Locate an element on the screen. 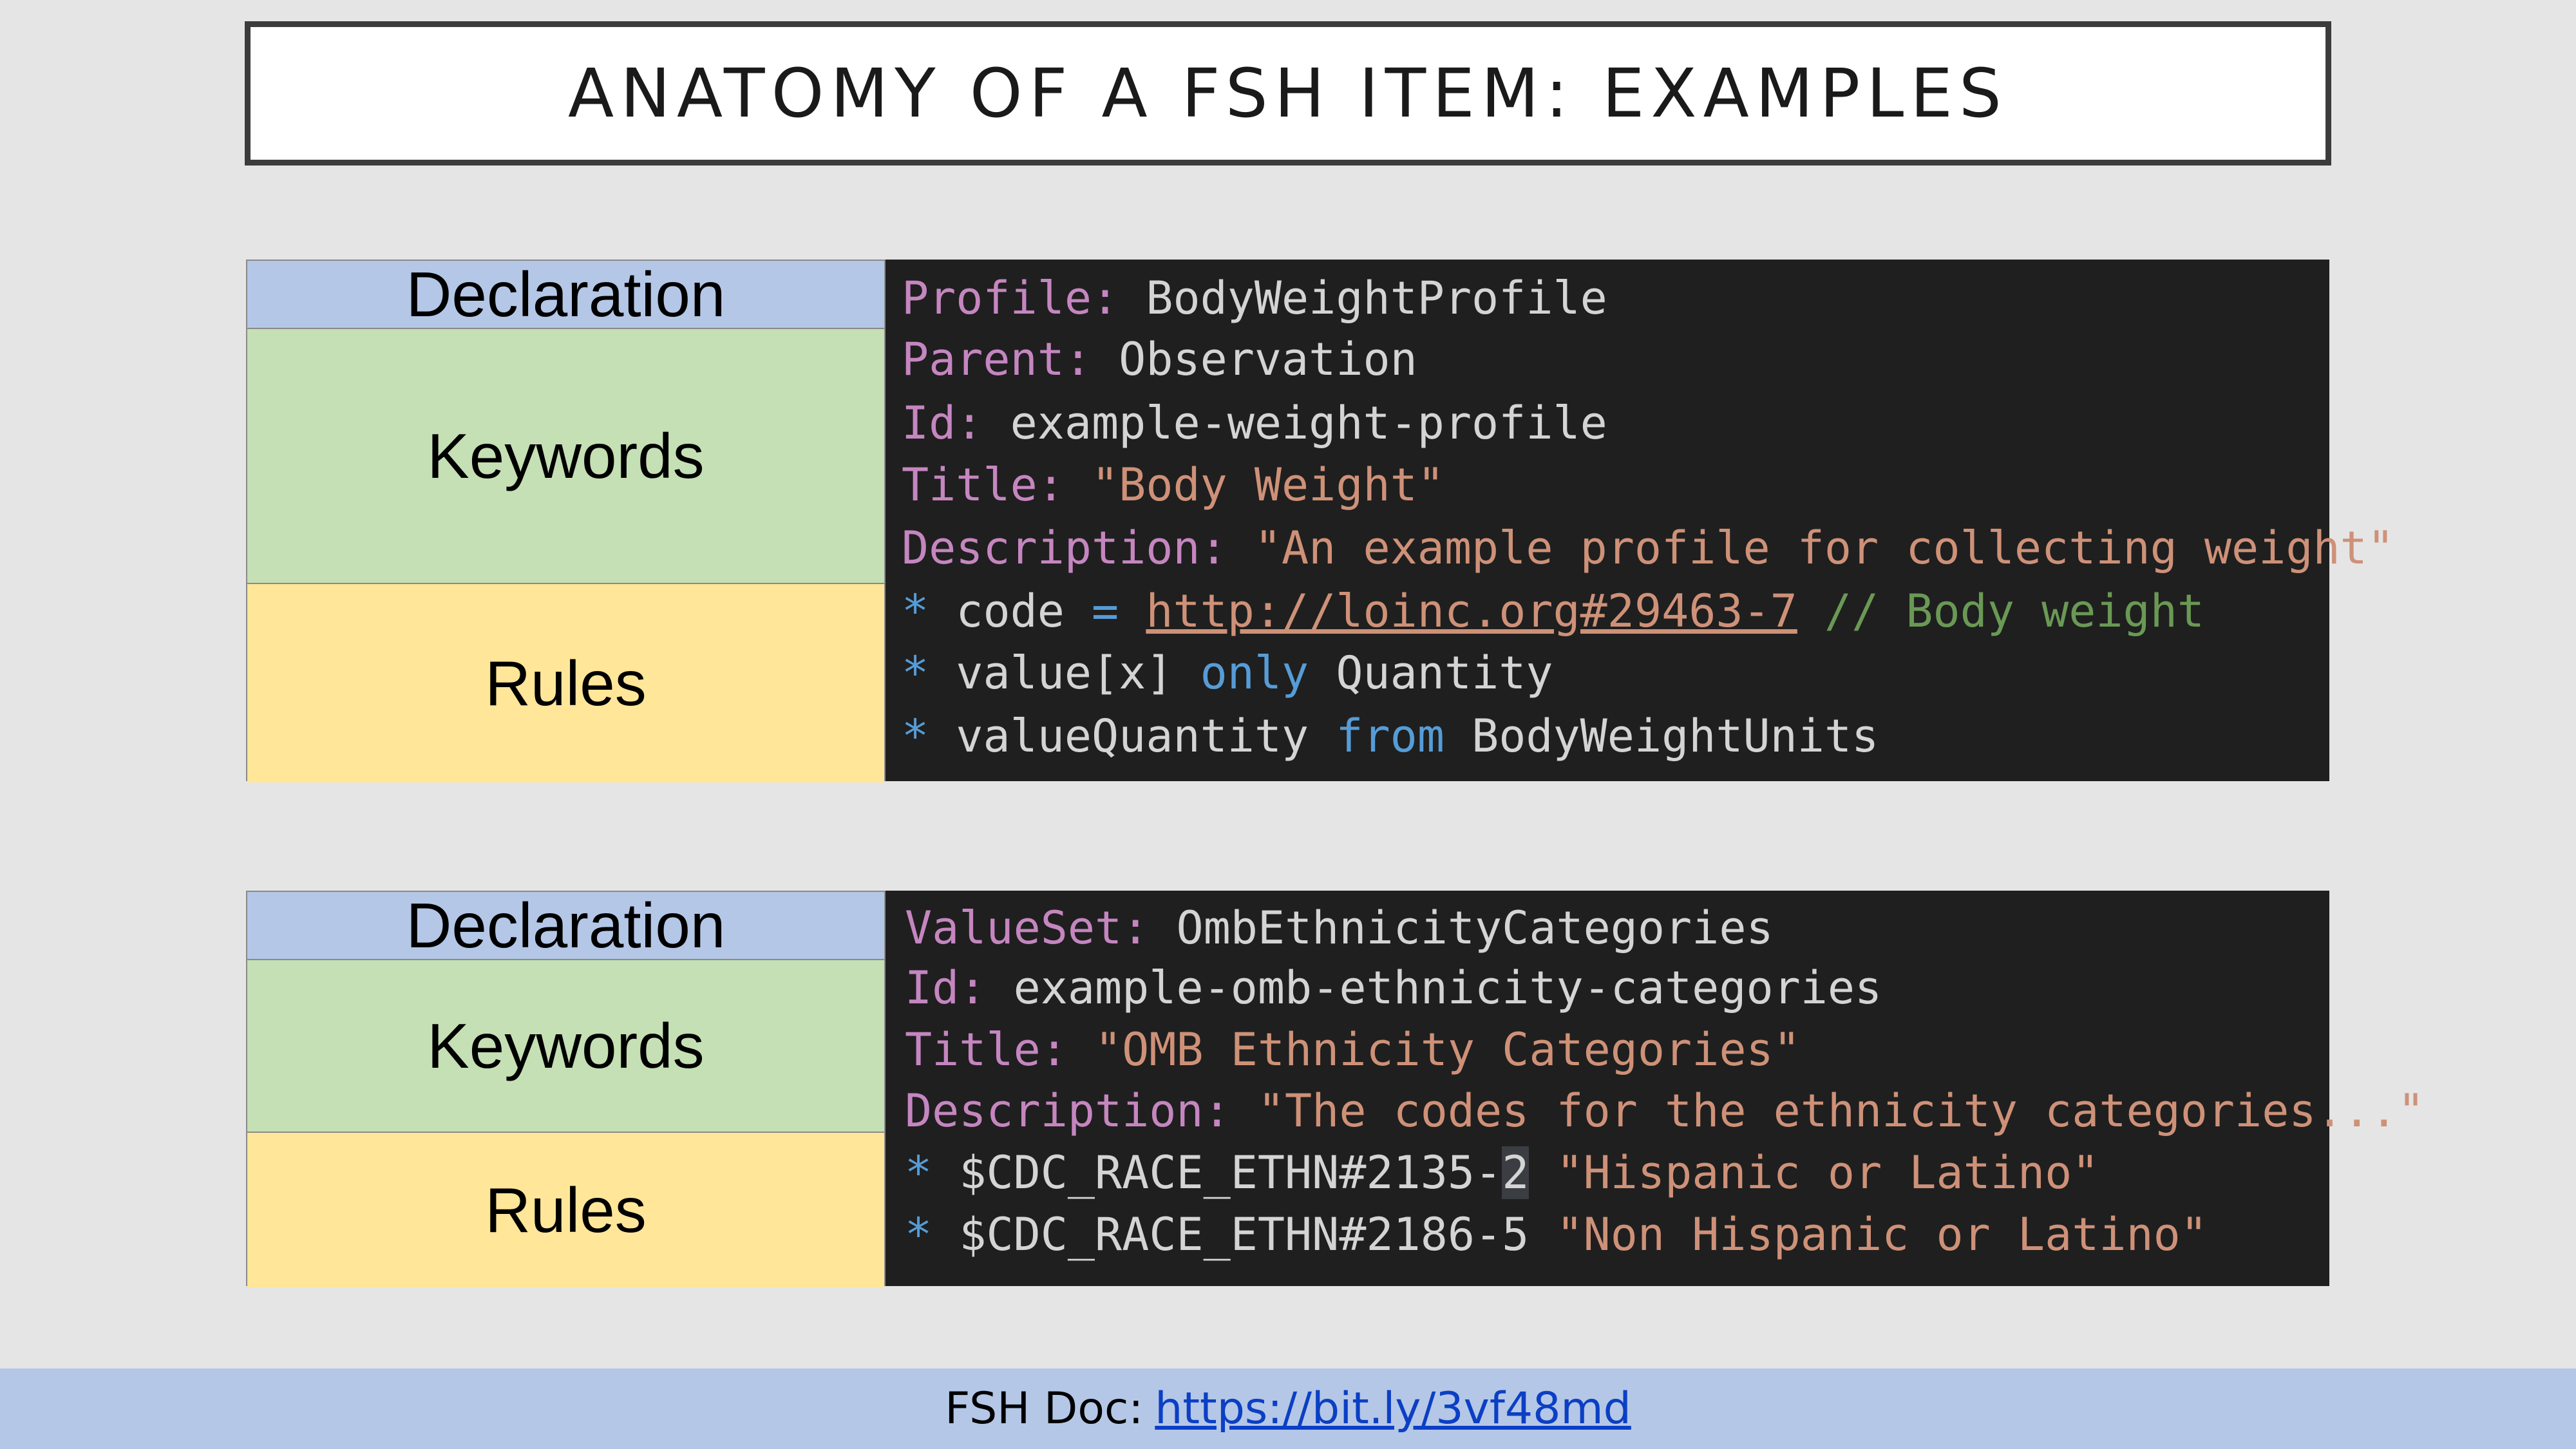  slide-title: ANATOMY OF A FSH ITEM: EXAMPLES is located at coordinates (1288, 93).